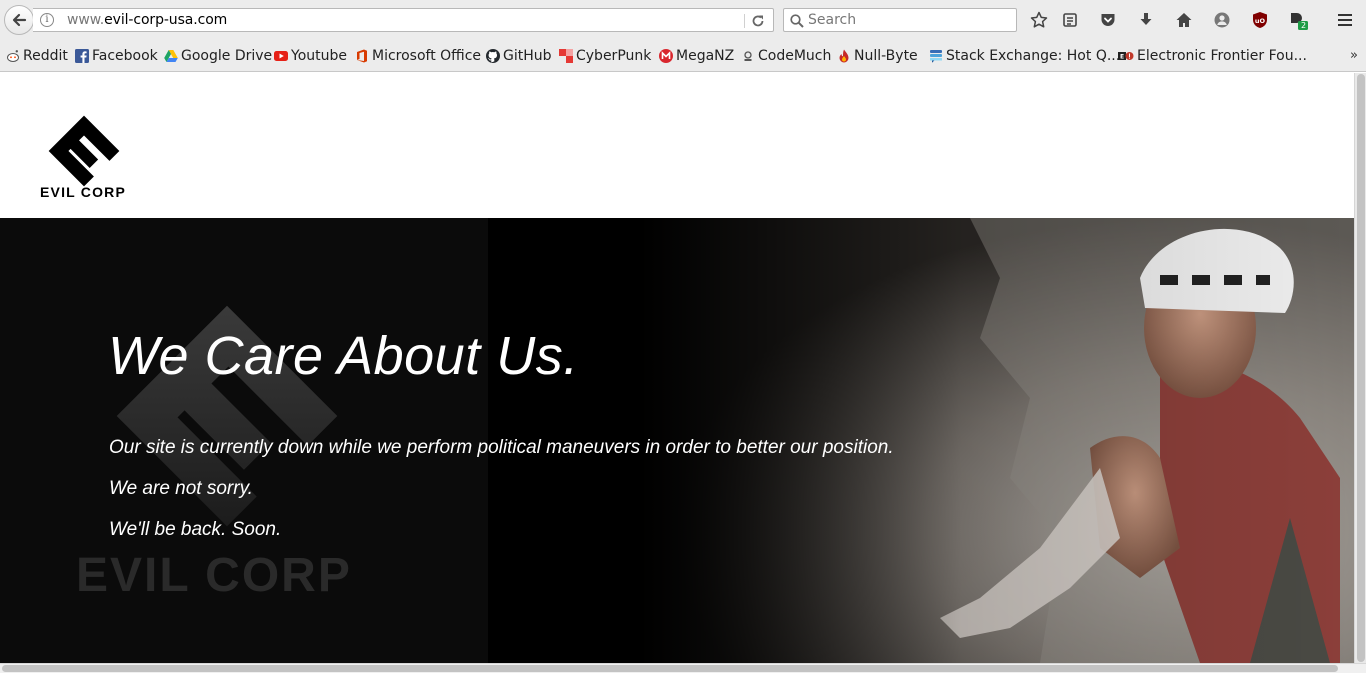 This screenshot has width=1366, height=673. I want to click on vertical-scrollbar, so click(1360, 368).